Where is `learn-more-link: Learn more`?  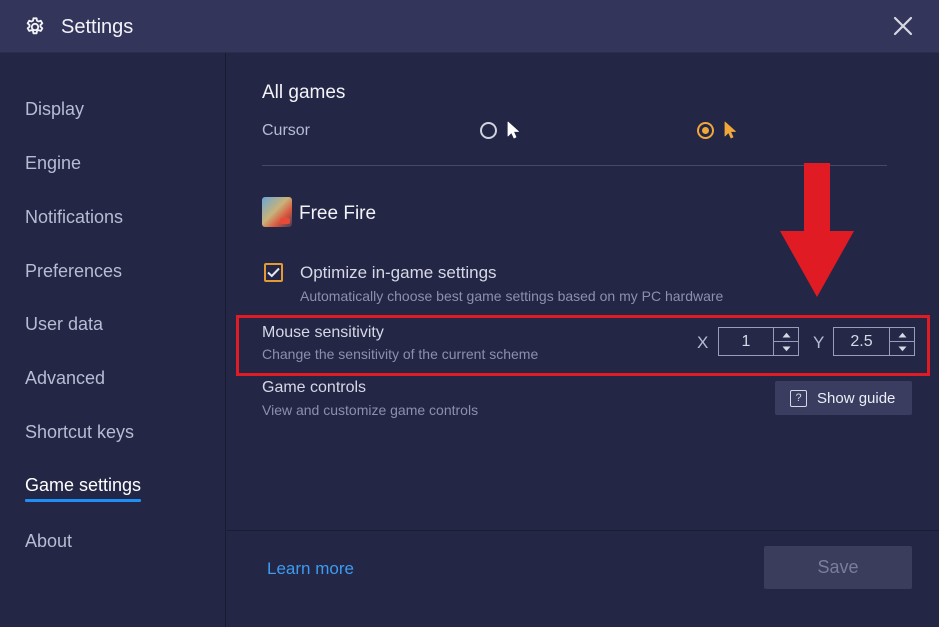 learn-more-link: Learn more is located at coordinates (310, 569).